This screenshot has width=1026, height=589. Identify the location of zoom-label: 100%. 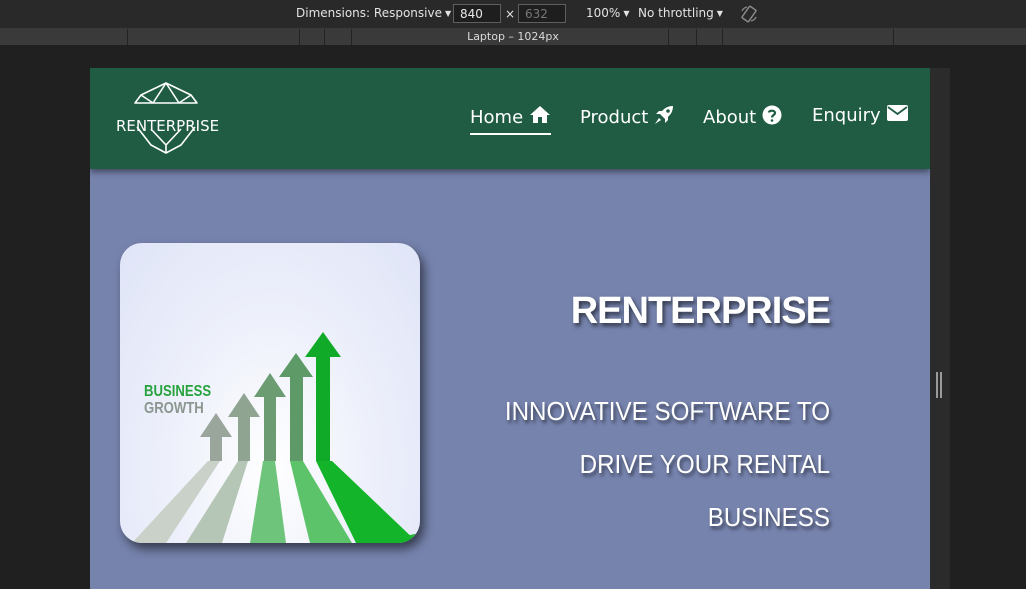
(603, 13).